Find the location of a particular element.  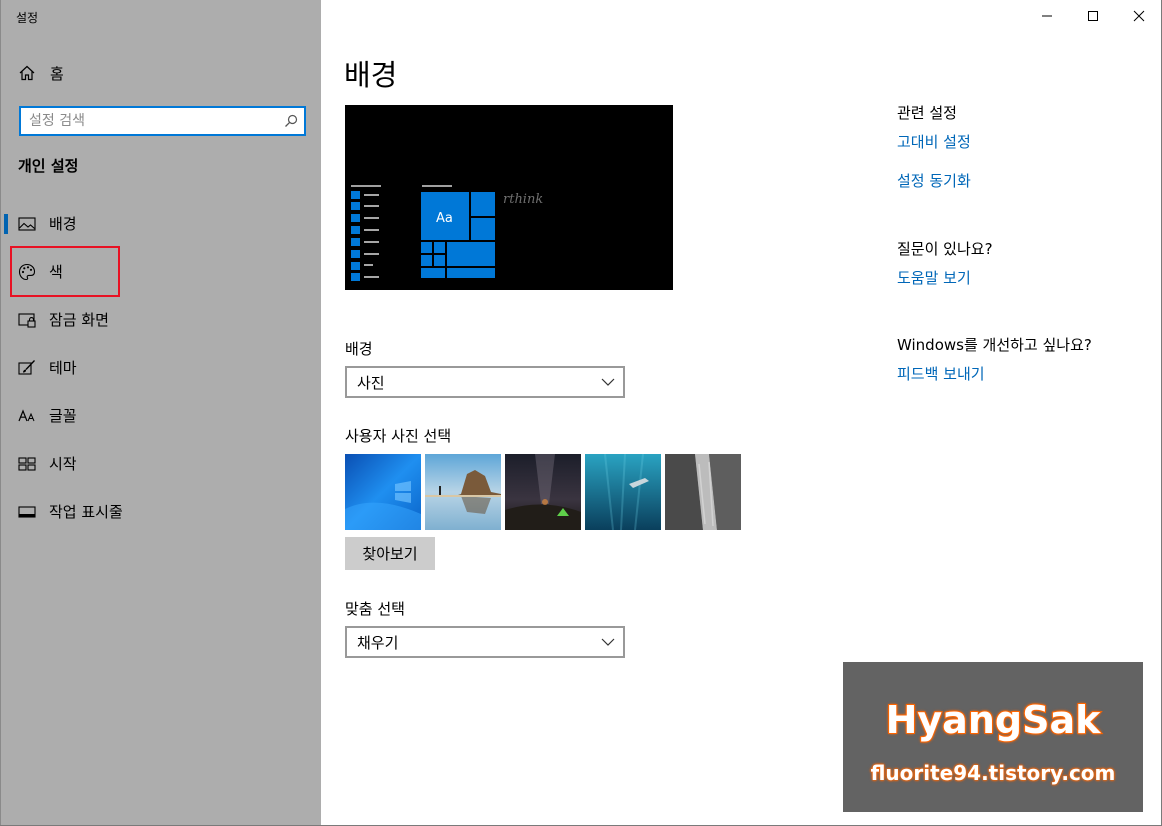

home-button: 홈 is located at coordinates (41, 73).